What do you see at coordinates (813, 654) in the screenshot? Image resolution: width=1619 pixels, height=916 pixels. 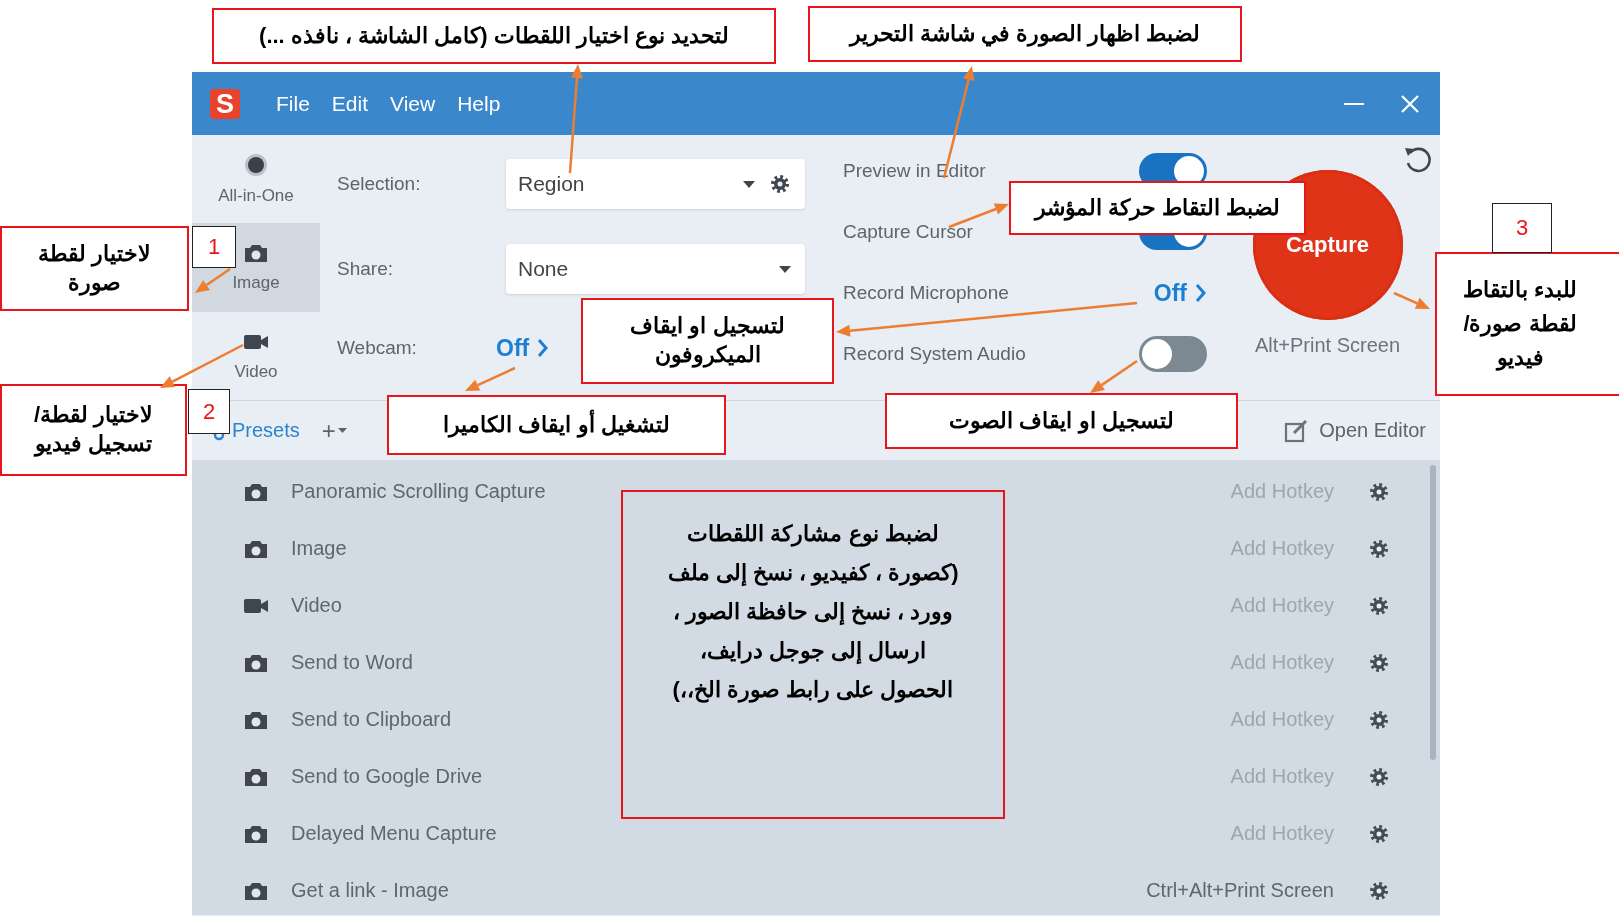 I see `annotation-tooltip: لضبط نوع مشاركة اللقطات (كصورة ، كفيديو ، نسخ إلى ملف وورد ، نسخ إلى حافظة الصور ، ارسال إلى جوجل درايف، الحصول على رابط صورة الخ،،)` at bounding box center [813, 654].